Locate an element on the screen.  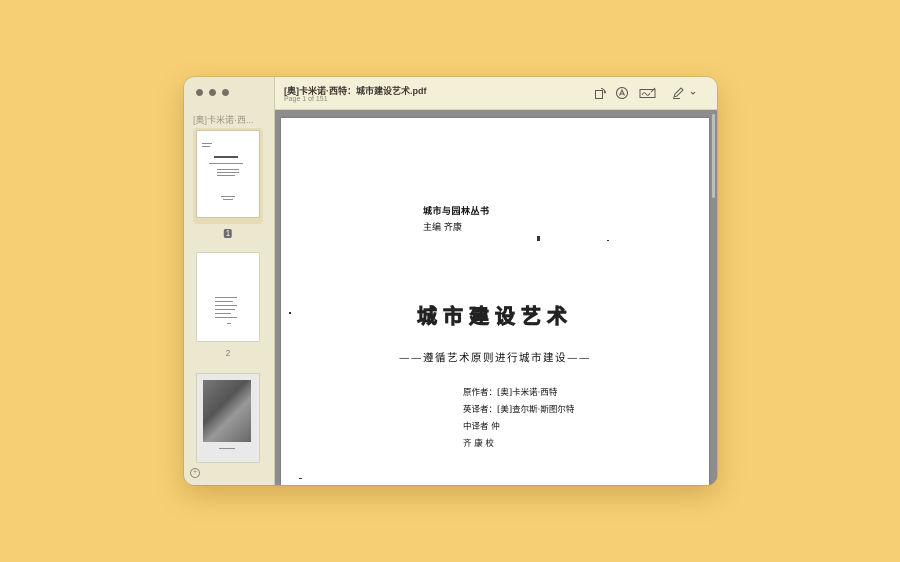
thumbnail-sidebar: [奥]卡米诺·西... 1 2 + is located at coordinates (229, 281).